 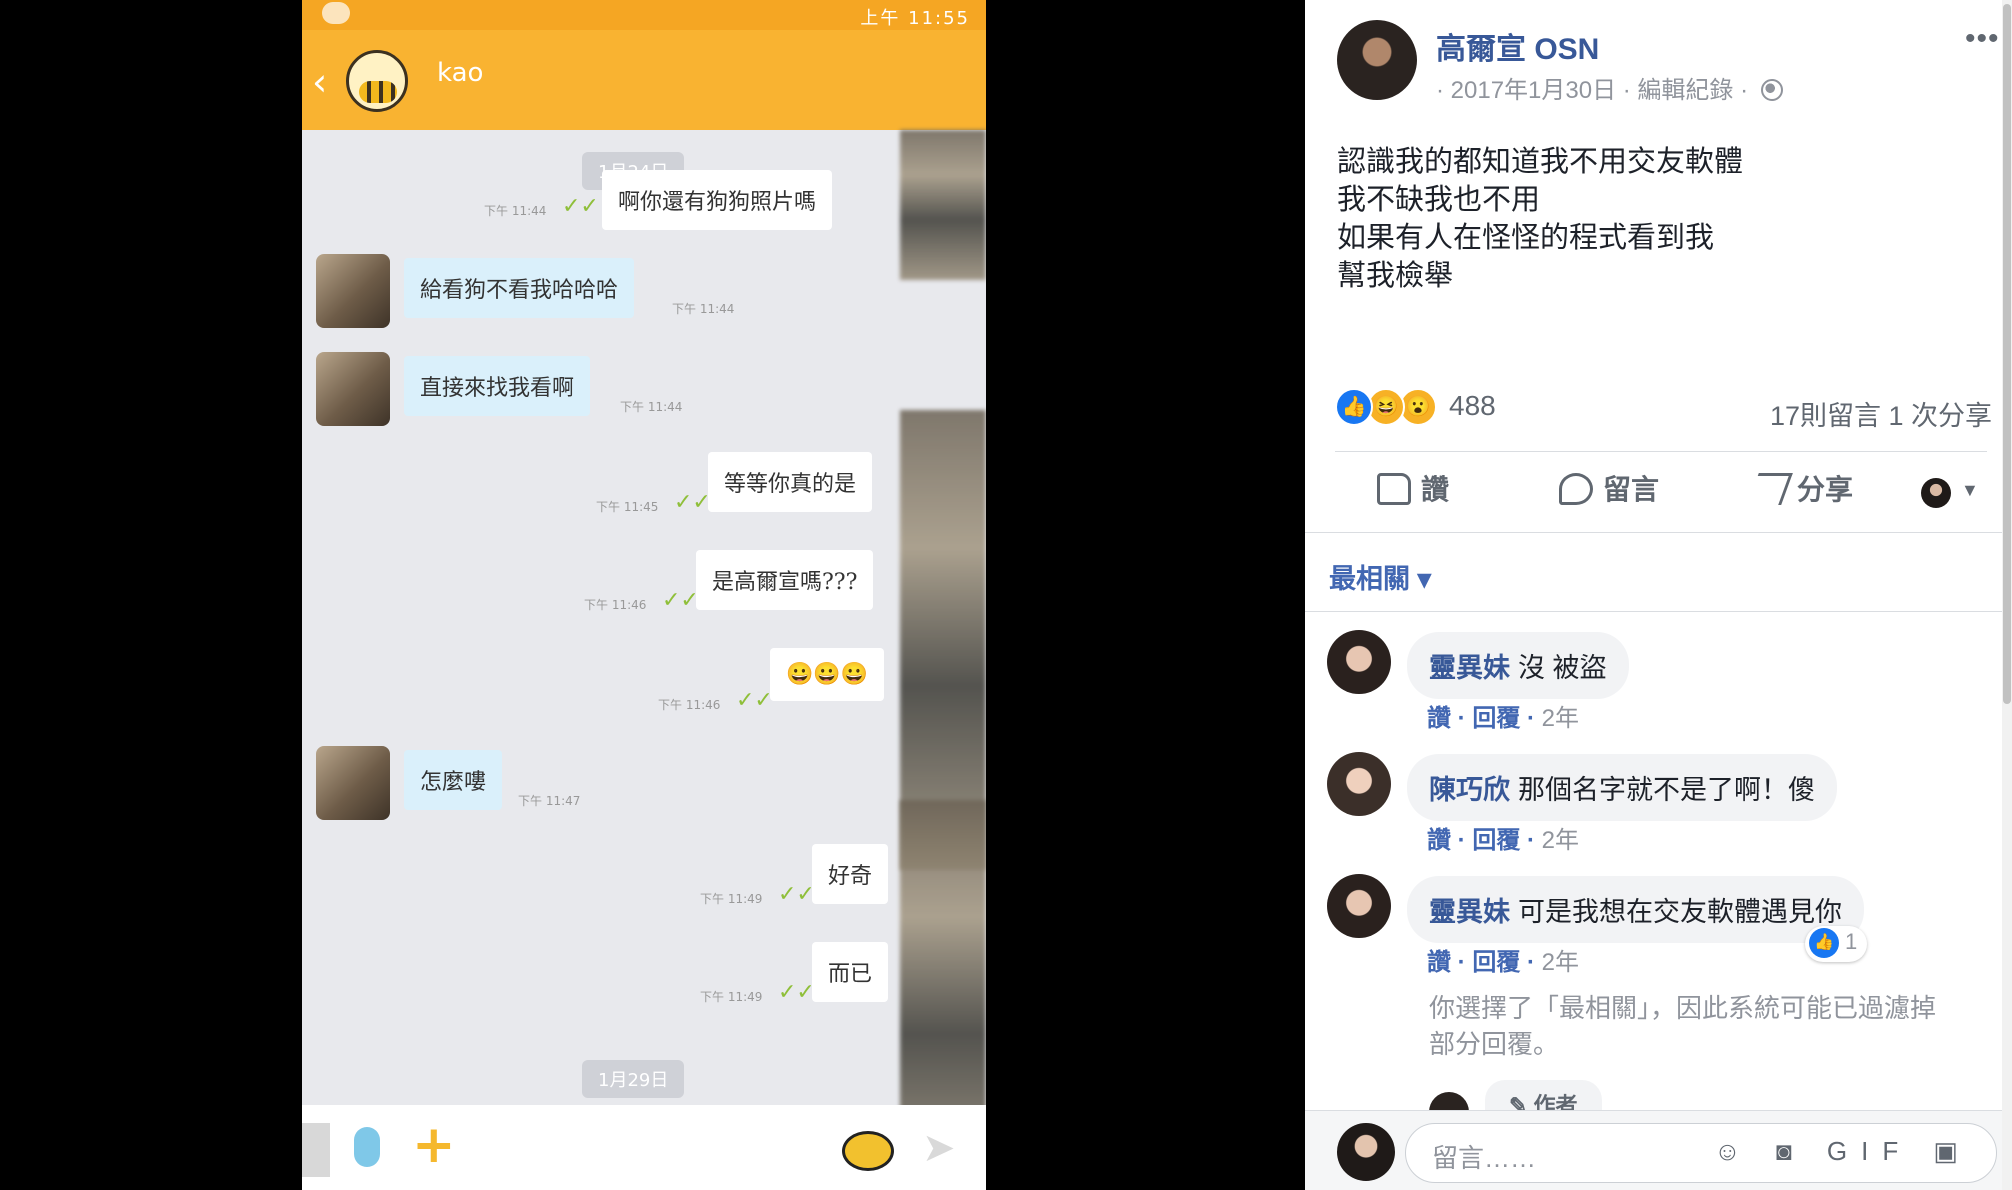 I want to click on bee-avatar-icon, so click(x=377, y=81).